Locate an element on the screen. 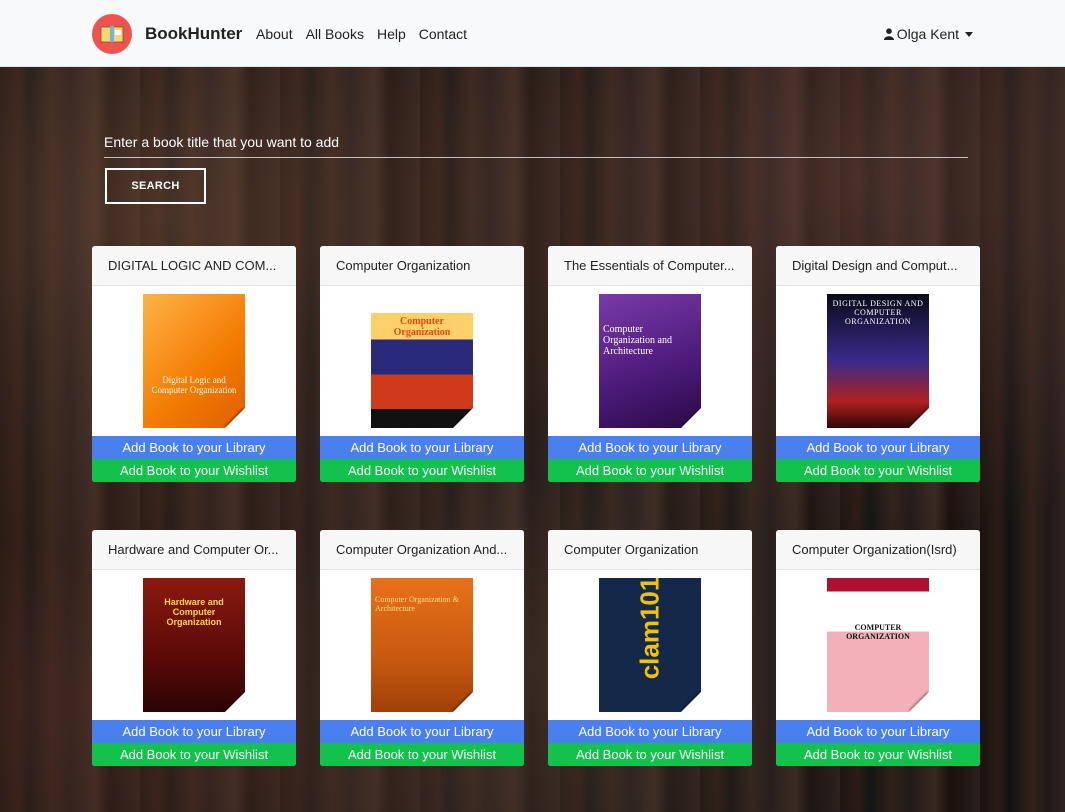 This screenshot has height=812, width=1065. book-cover: Computer Organization & Architecture is located at coordinates (422, 645).